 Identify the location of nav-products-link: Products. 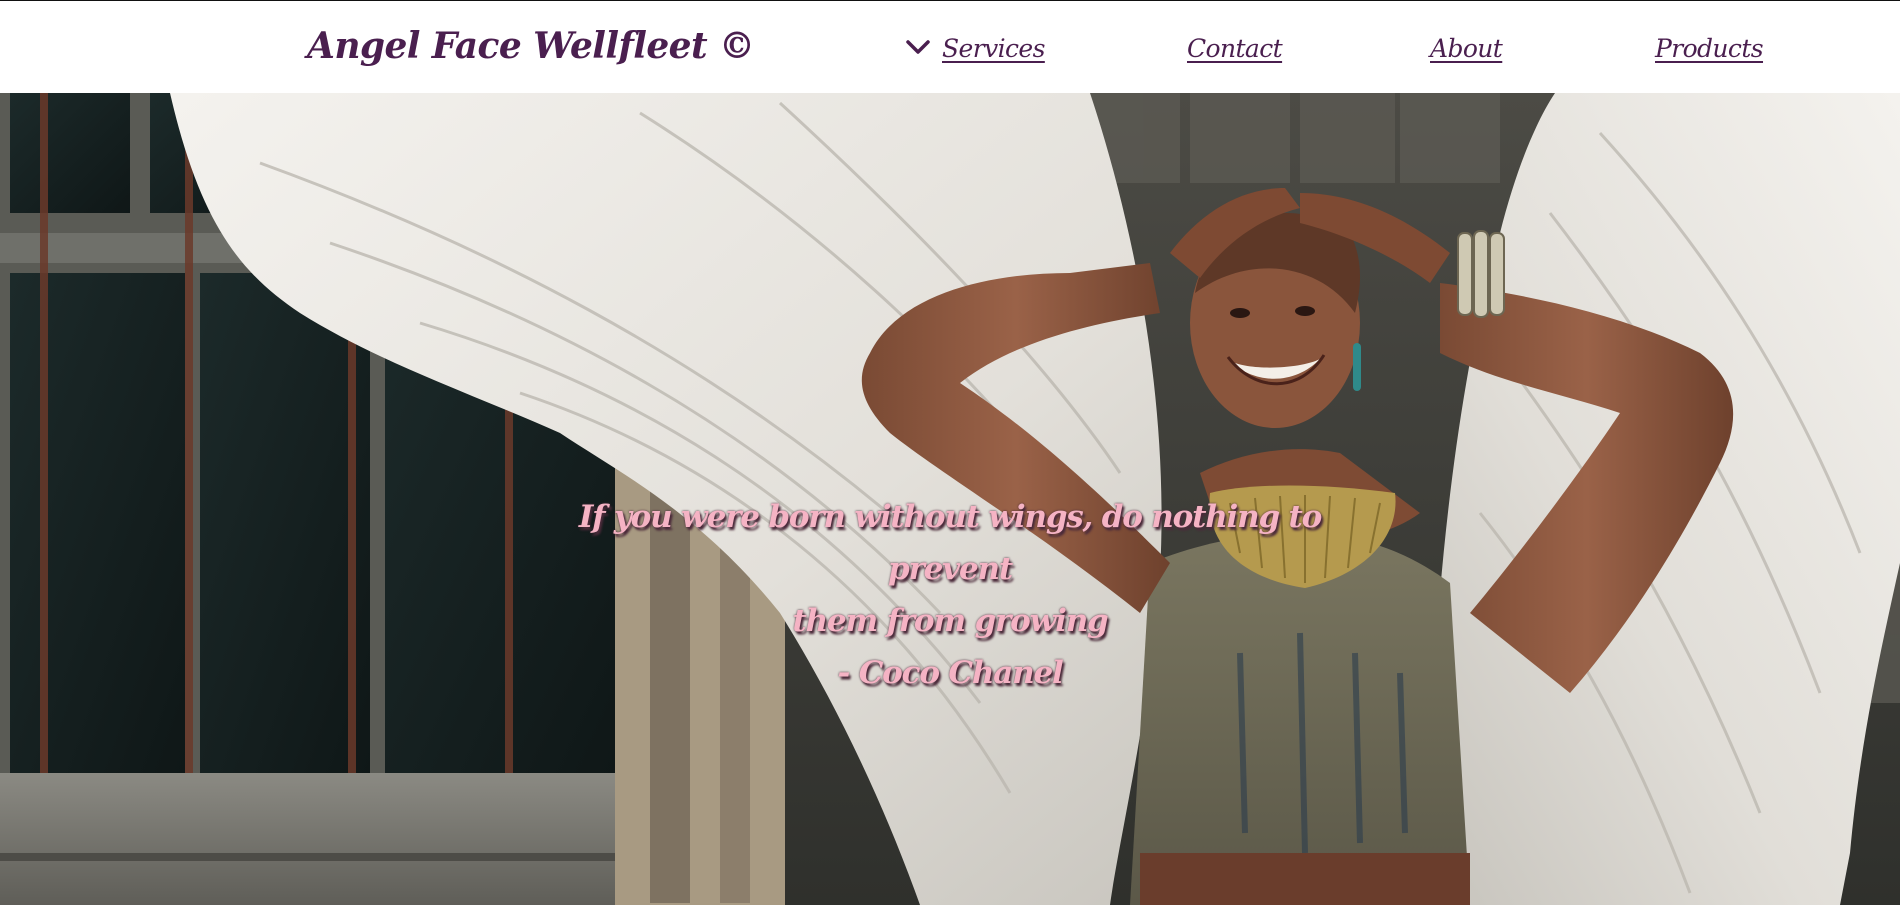
(1709, 48).